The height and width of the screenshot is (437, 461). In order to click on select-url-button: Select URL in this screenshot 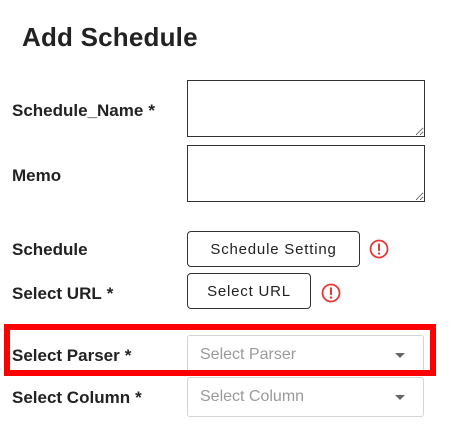, I will do `click(249, 291)`.